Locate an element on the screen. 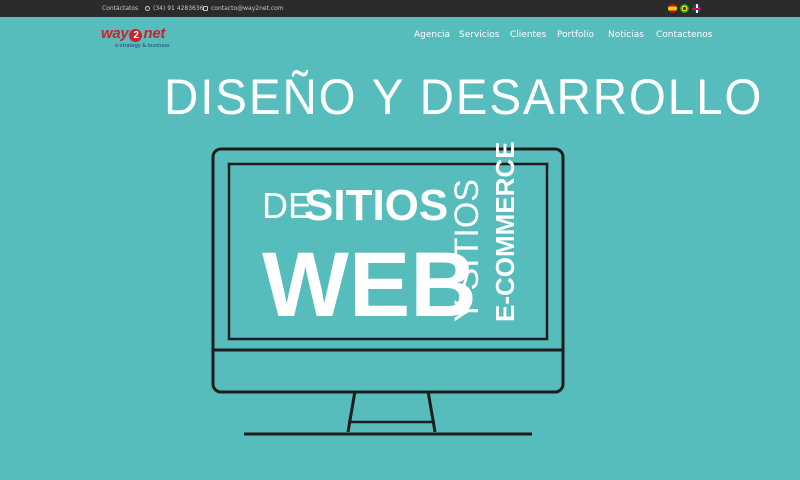 This screenshot has height=480, width=800. monitor-stand is located at coordinates (391, 411).